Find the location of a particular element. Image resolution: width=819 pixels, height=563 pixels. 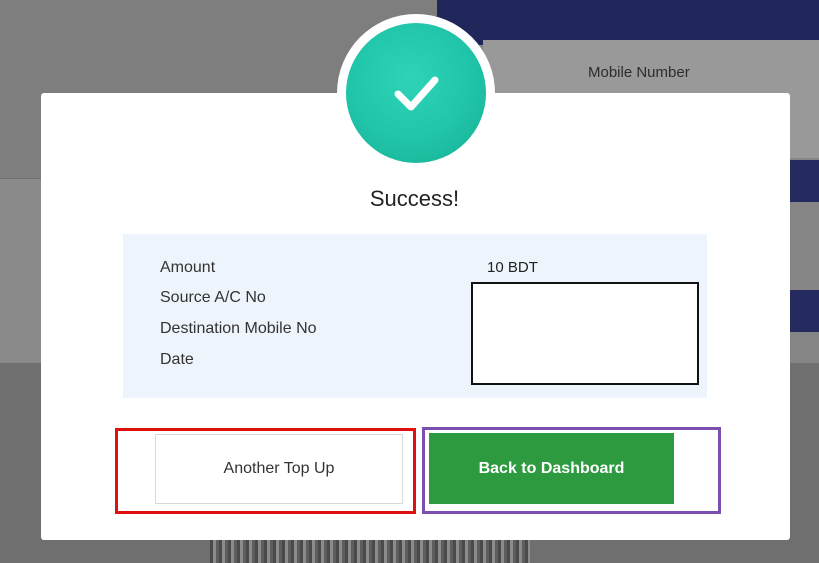

background-texture is located at coordinates (370, 549).